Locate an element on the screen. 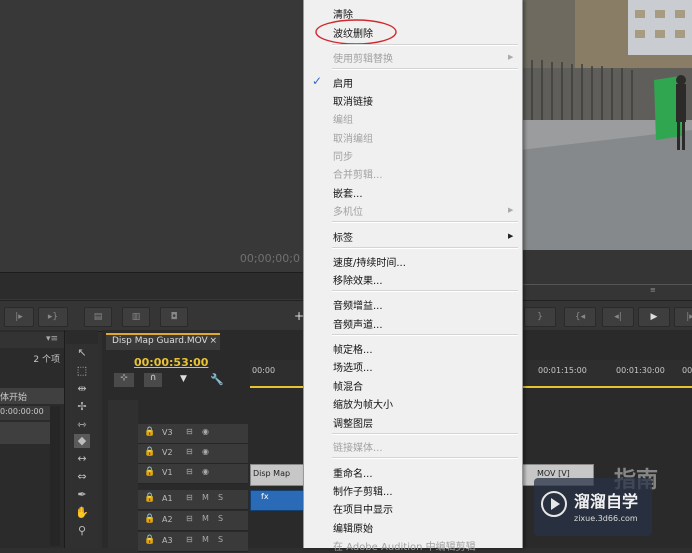 Image resolution: width=692 pixels, height=553 pixels. program-monitor is located at coordinates (606, 125).